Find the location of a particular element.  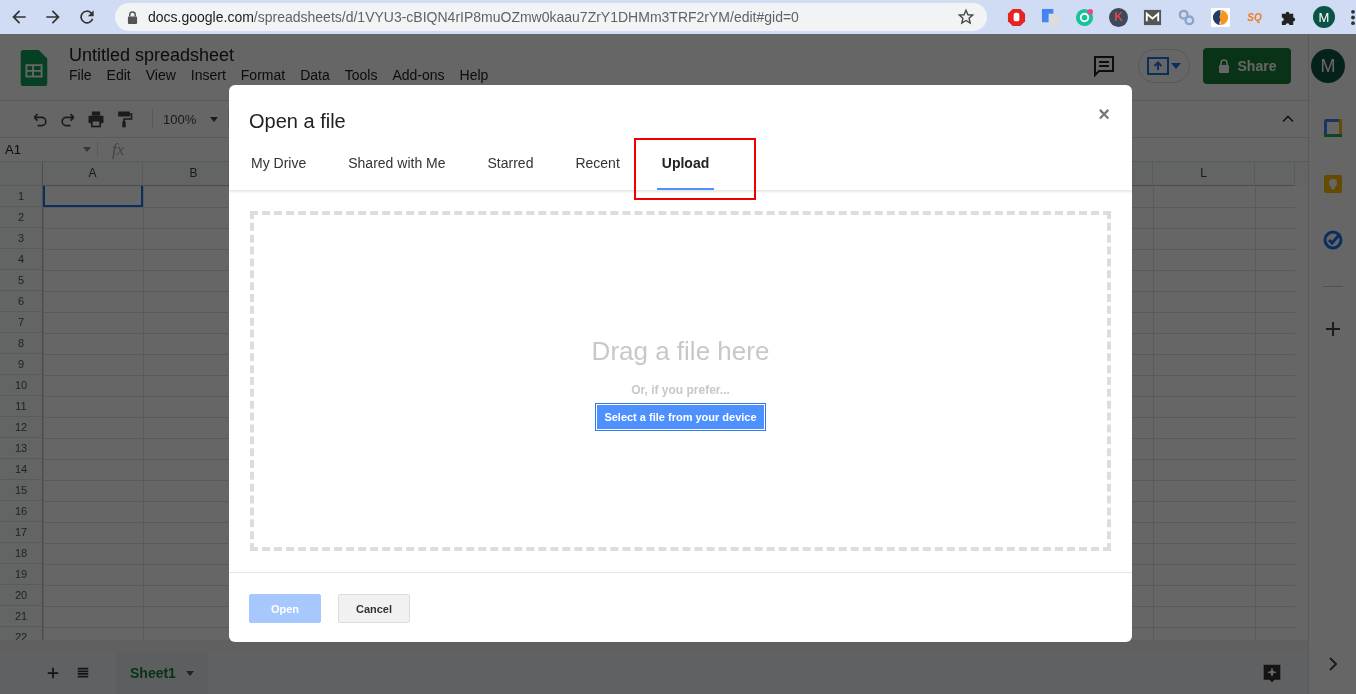

menu-item: File is located at coordinates (80, 75).